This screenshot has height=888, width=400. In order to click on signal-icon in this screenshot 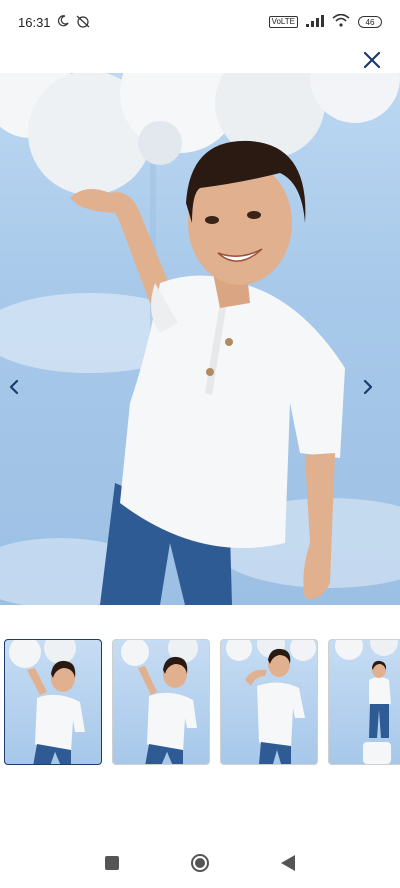, I will do `click(315, 22)`.